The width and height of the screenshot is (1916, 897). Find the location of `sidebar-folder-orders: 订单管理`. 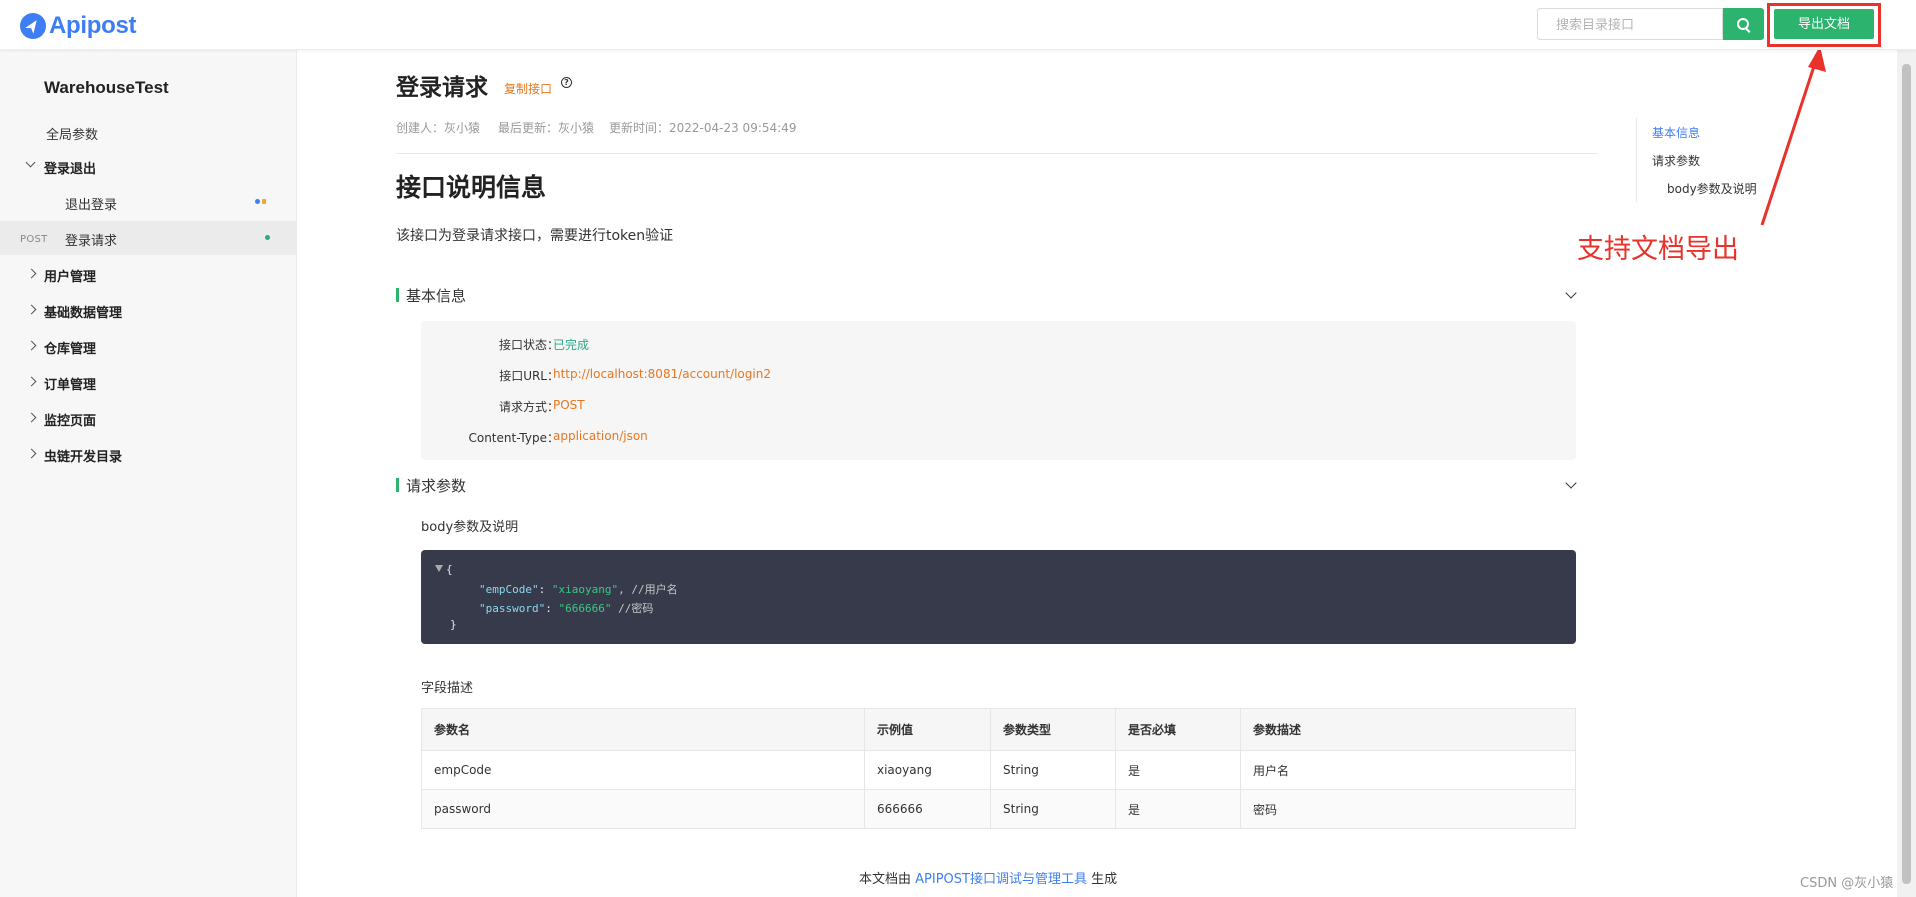

sidebar-folder-orders: 订单管理 is located at coordinates (148, 382).